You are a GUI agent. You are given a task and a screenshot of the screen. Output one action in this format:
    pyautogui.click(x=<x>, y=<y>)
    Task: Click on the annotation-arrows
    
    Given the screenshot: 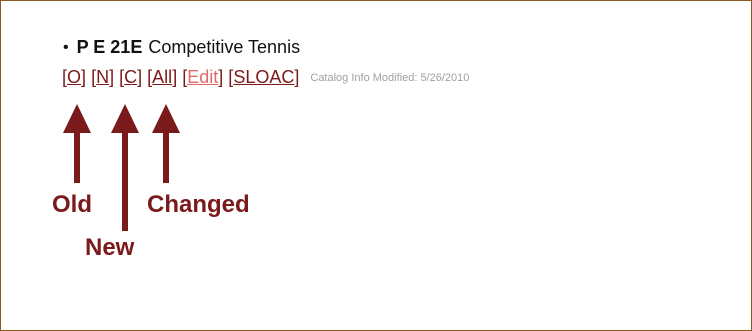 What is the action you would take?
    pyautogui.click(x=121, y=167)
    